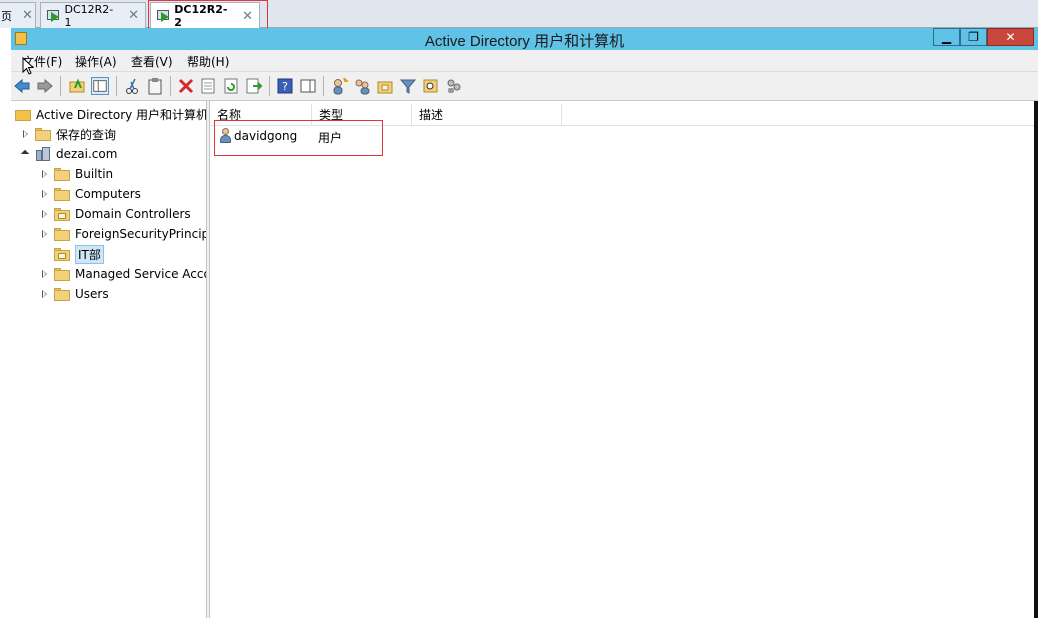  Describe the element at coordinates (266, 136) in the screenshot. I see `list-item-name: davidgong` at that location.